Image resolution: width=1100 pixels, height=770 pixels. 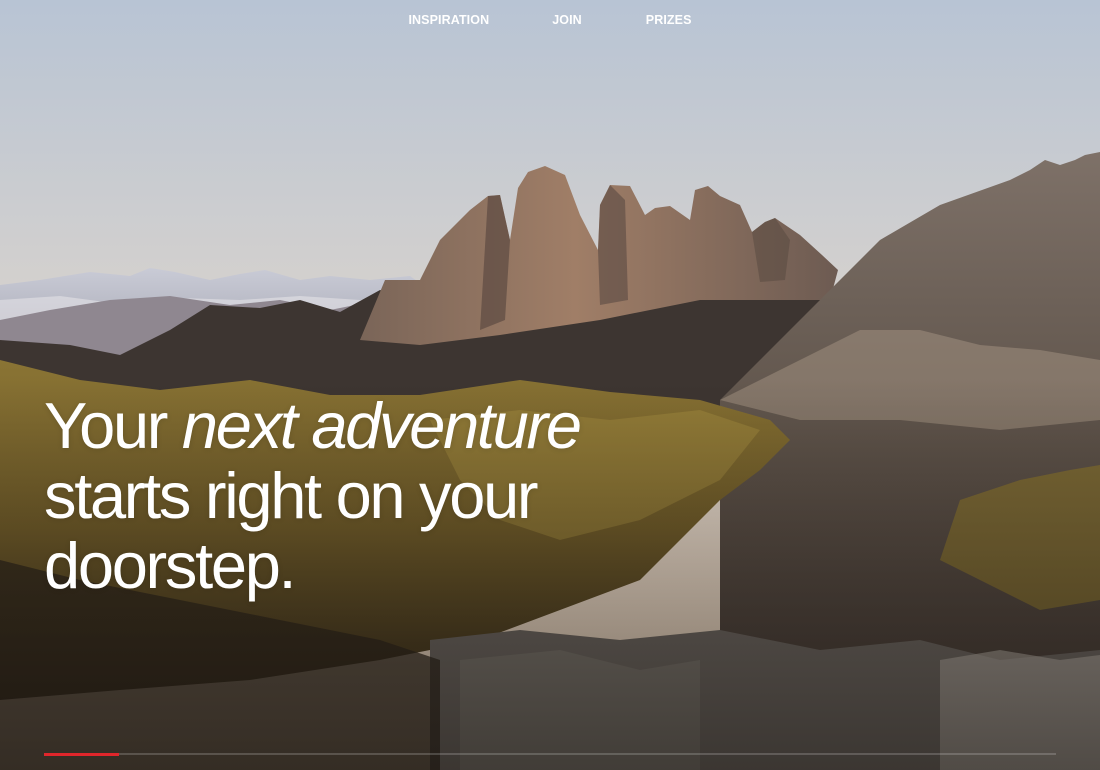 I want to click on headline-part-2: starts right on your doorstep., so click(x=291, y=530).